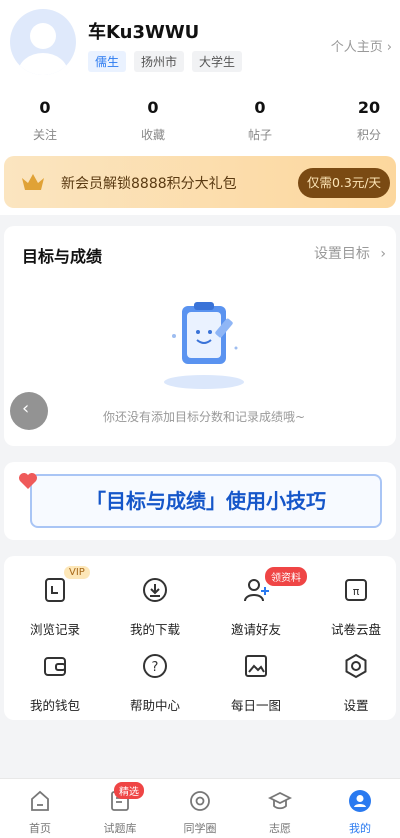 This screenshot has width=400, height=838. Describe the element at coordinates (44, 135) in the screenshot. I see `stat-label: 关注` at that location.